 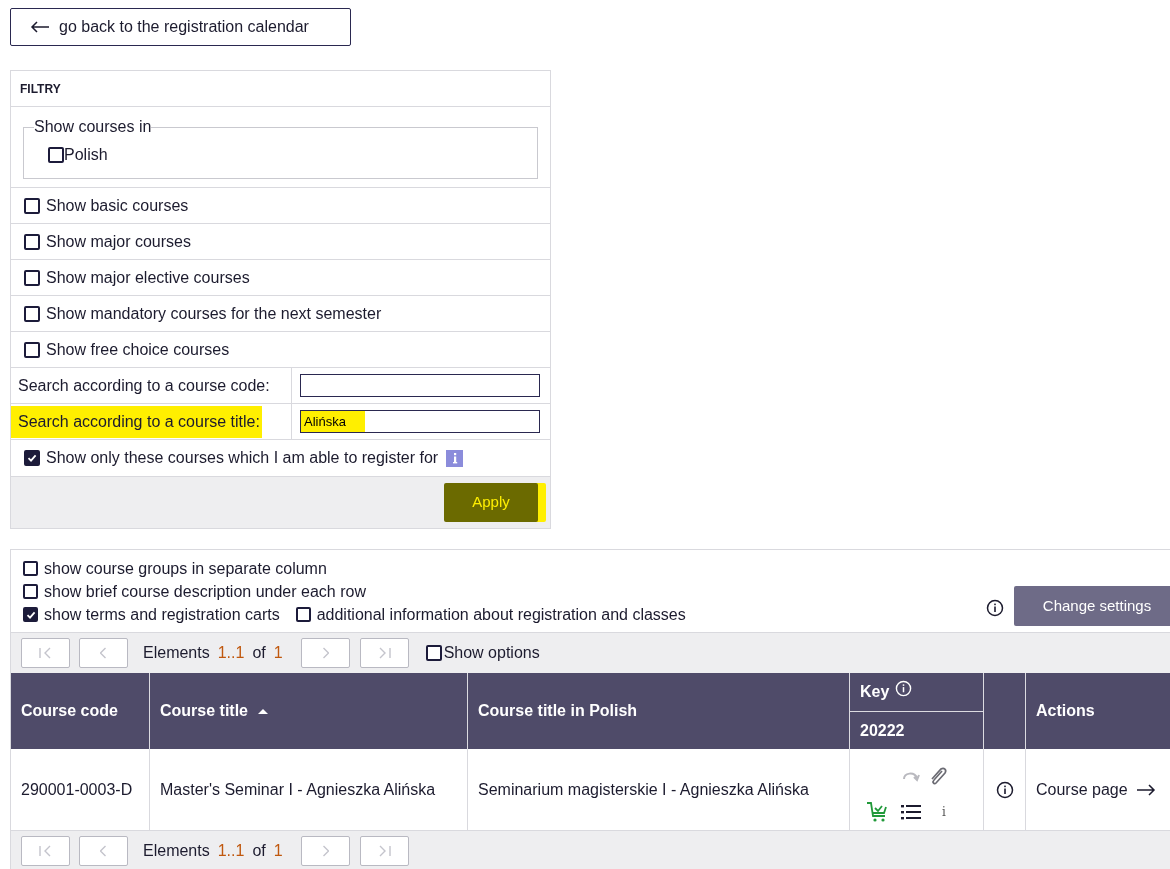 I want to click on back-button: go back to the registration calendar, so click(x=180, y=27).